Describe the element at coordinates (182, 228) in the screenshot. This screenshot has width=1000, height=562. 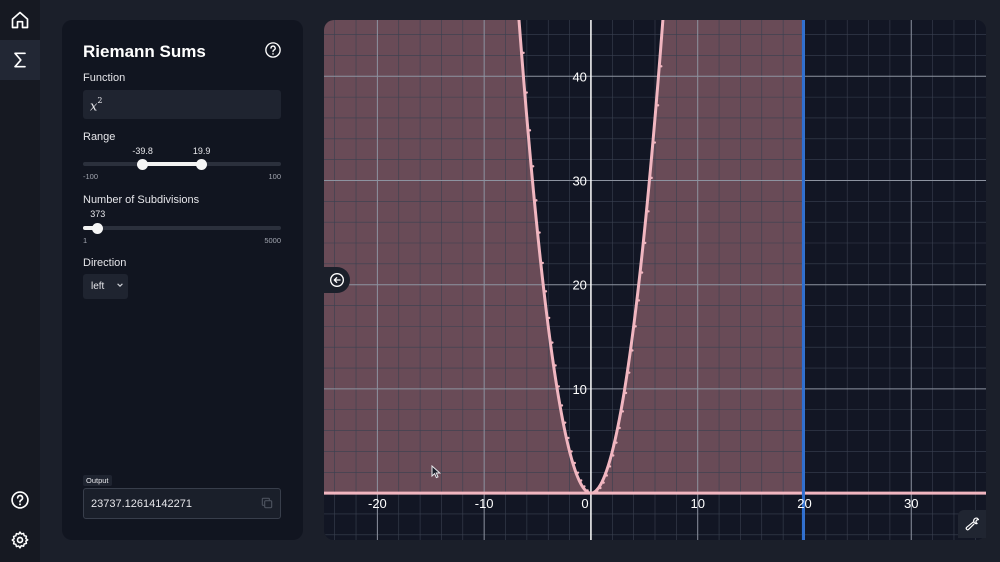
I see `subdivisions-track` at that location.